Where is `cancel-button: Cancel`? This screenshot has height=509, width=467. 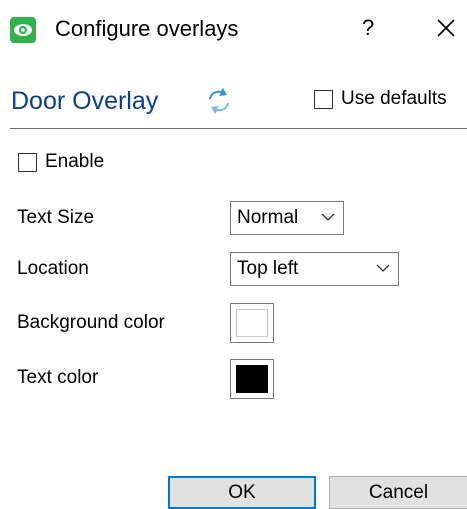 cancel-button: Cancel is located at coordinates (398, 492).